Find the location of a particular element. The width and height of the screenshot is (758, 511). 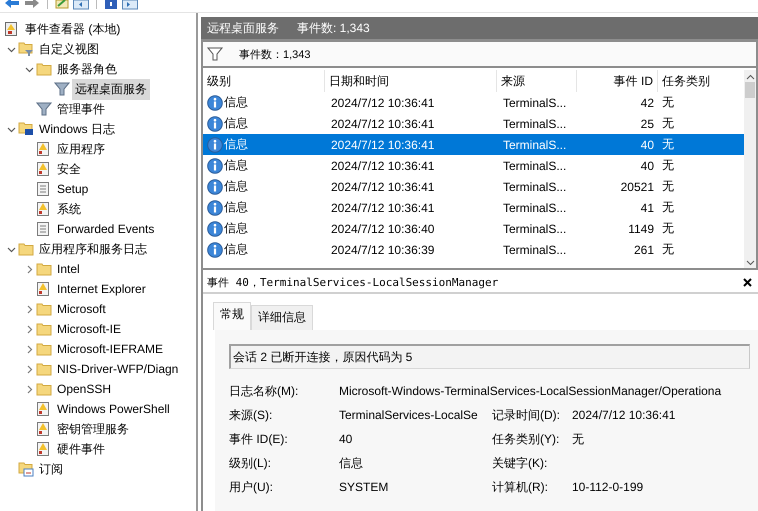

tree-item: 管理事件 is located at coordinates (81, 109).